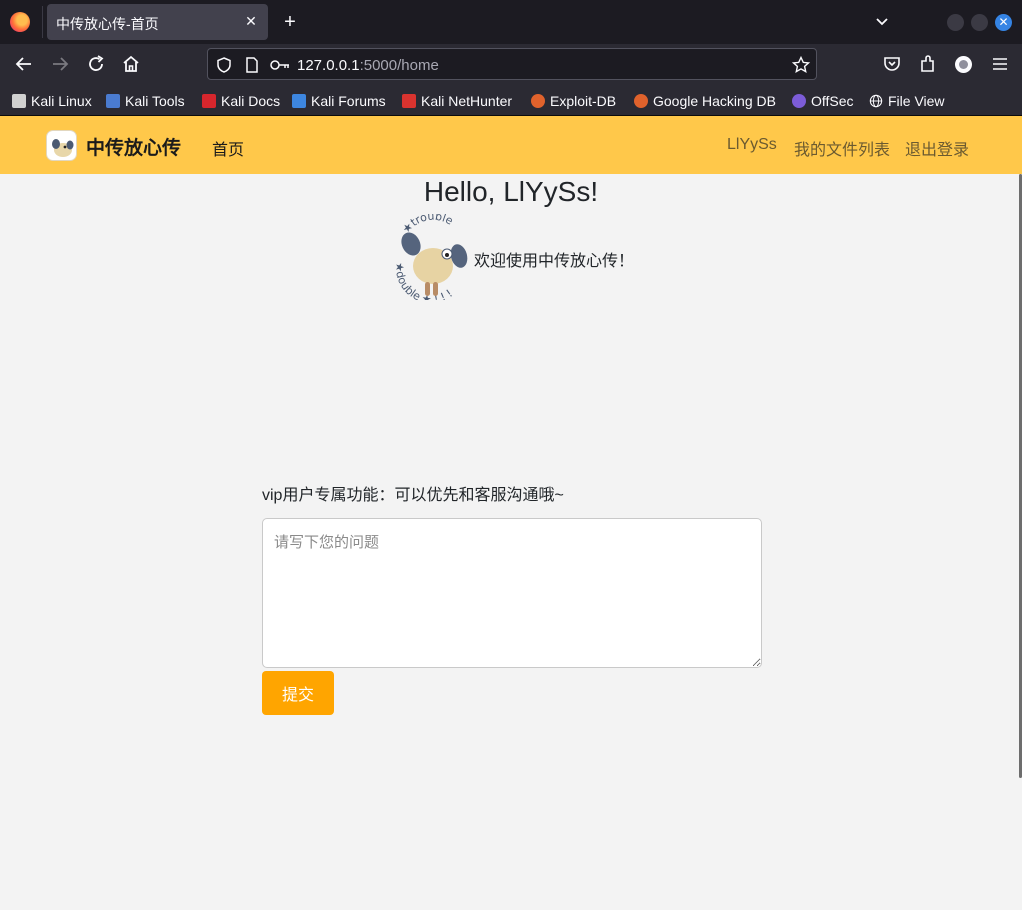 This screenshot has width=1022, height=910. Describe the element at coordinates (96, 64) in the screenshot. I see `reload-icon` at that location.